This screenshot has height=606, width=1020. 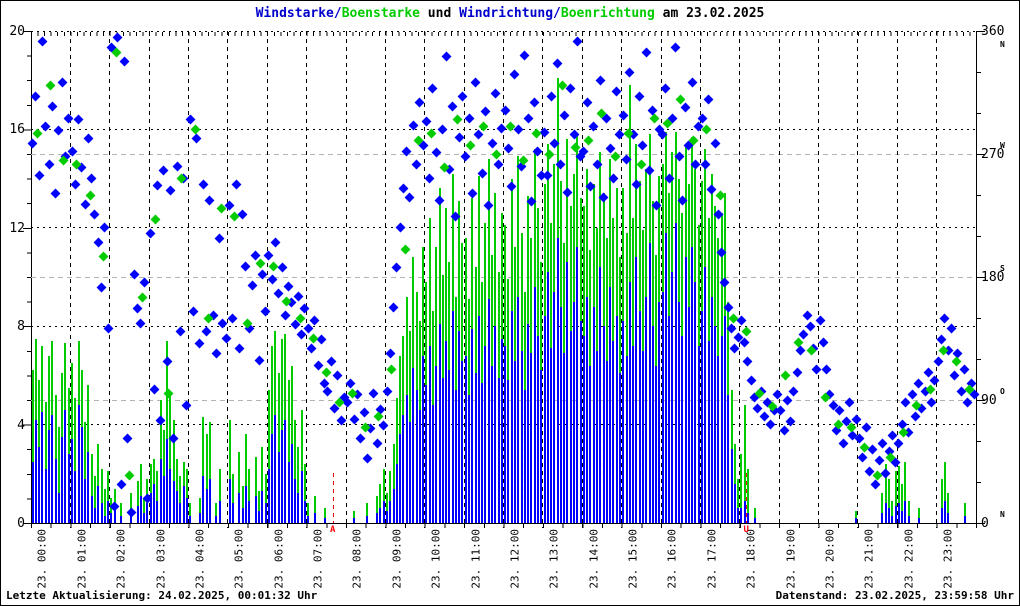 What do you see at coordinates (1002, 145) in the screenshot?
I see `compass-letter: W` at bounding box center [1002, 145].